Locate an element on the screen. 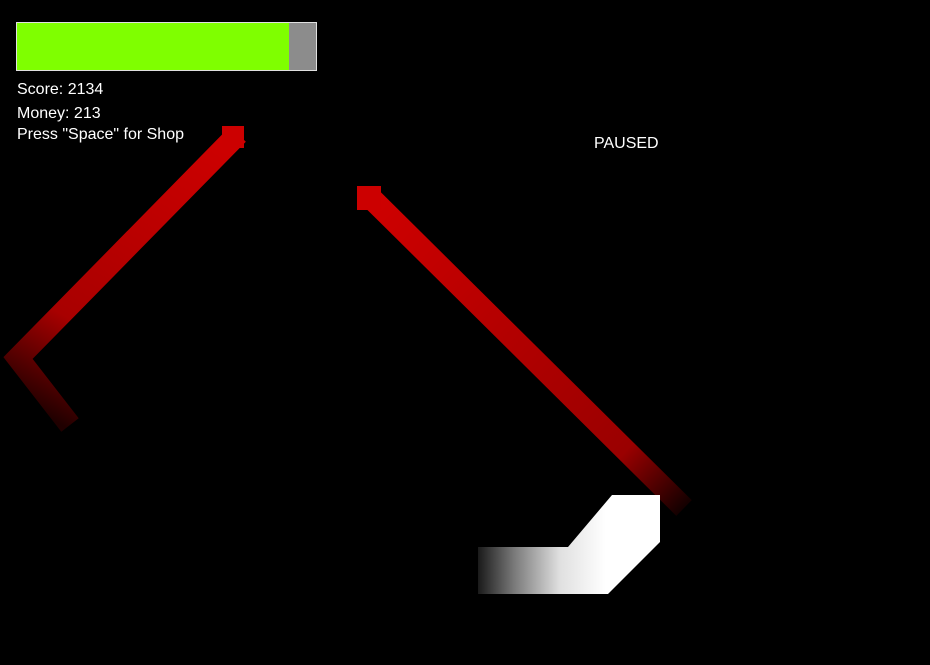  enemy-snake-left-head is located at coordinates (233, 137).